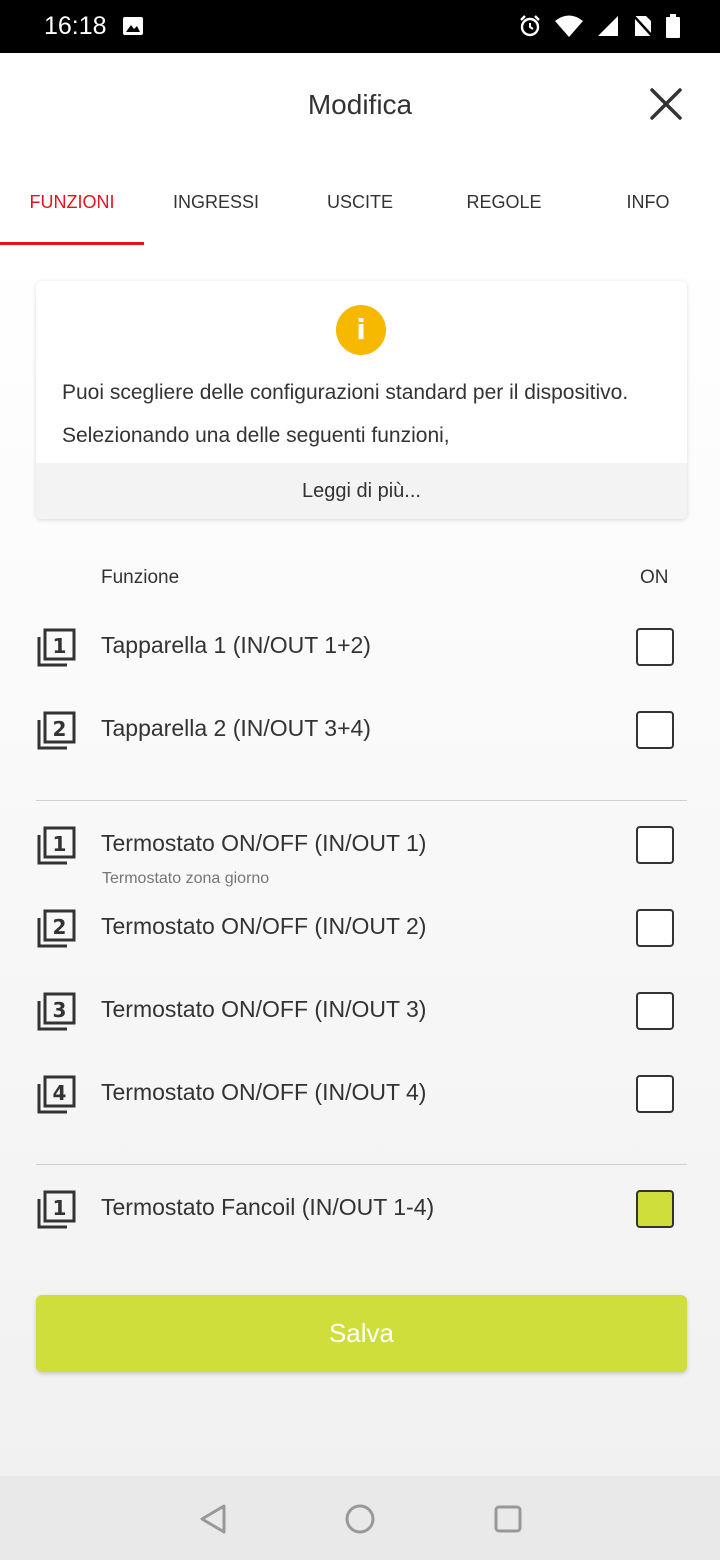 This screenshot has width=720, height=1560. I want to click on tab-uscite: USCITE, so click(360, 214).